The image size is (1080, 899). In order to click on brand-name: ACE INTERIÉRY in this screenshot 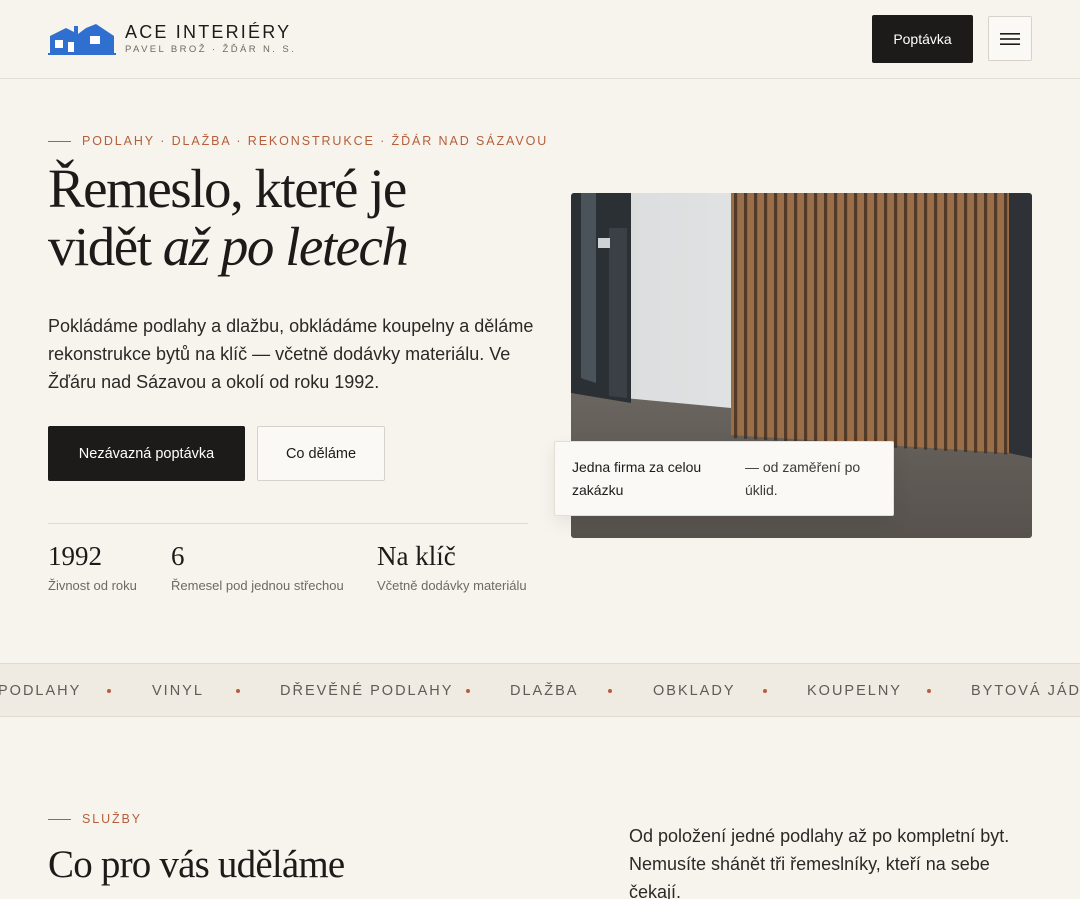, I will do `click(208, 32)`.